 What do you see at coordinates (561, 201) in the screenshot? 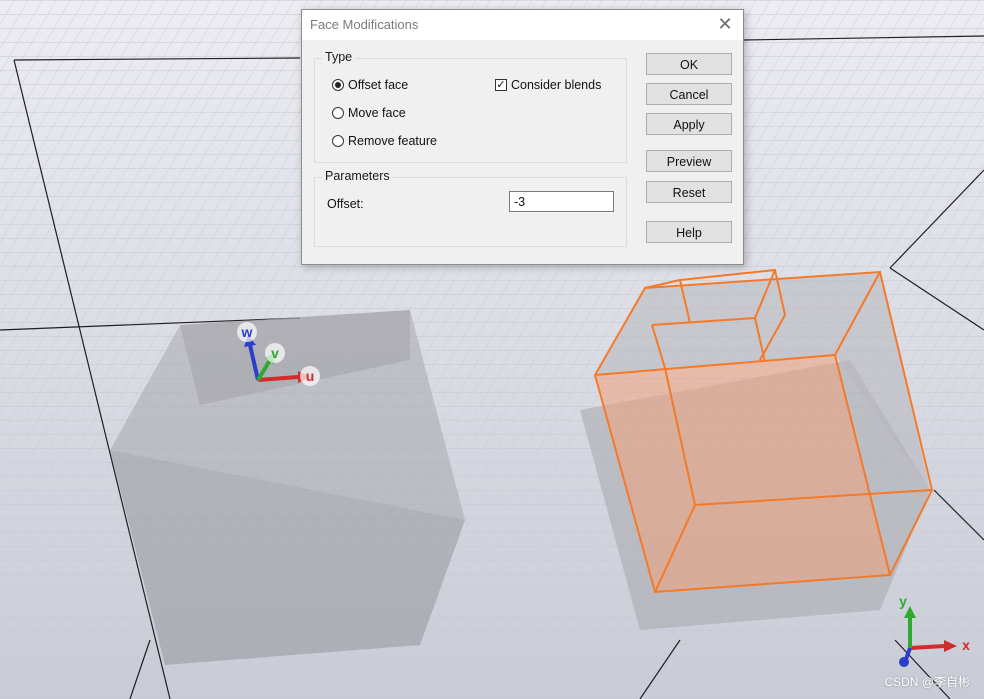
I see `offset-input` at bounding box center [561, 201].